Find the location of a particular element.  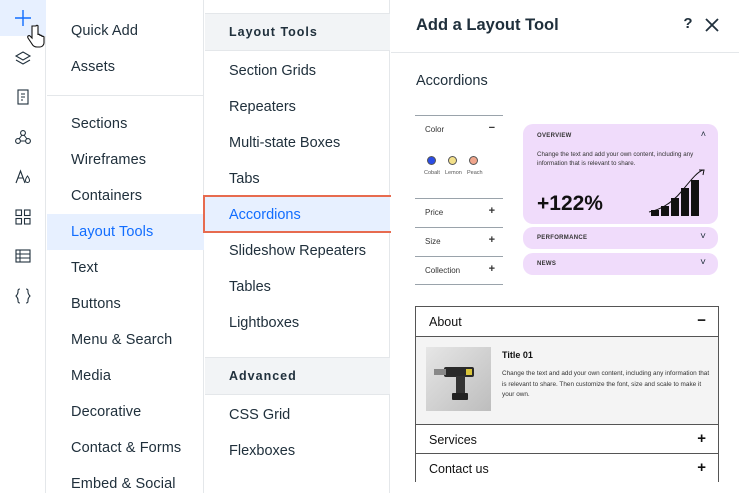

acc-row-title: About is located at coordinates (445, 322).